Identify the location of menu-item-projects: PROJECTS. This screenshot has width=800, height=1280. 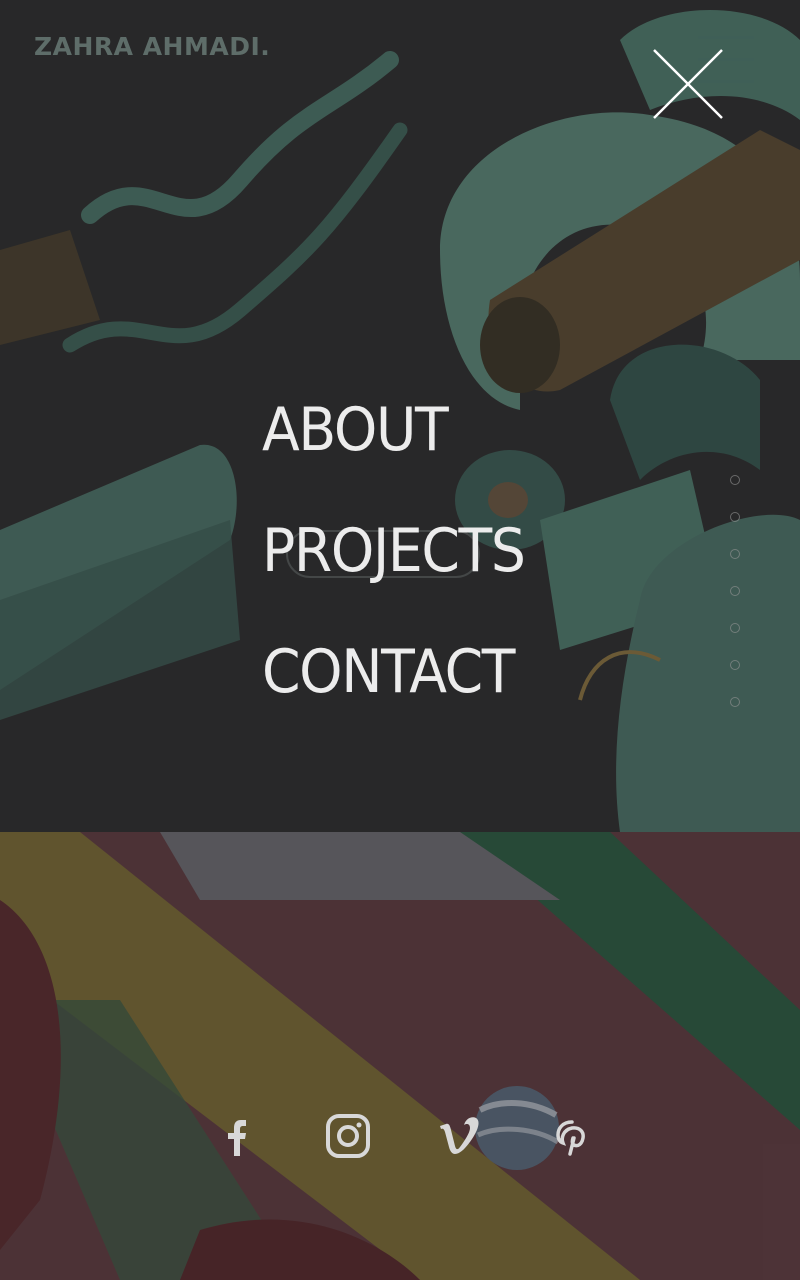
(394, 551).